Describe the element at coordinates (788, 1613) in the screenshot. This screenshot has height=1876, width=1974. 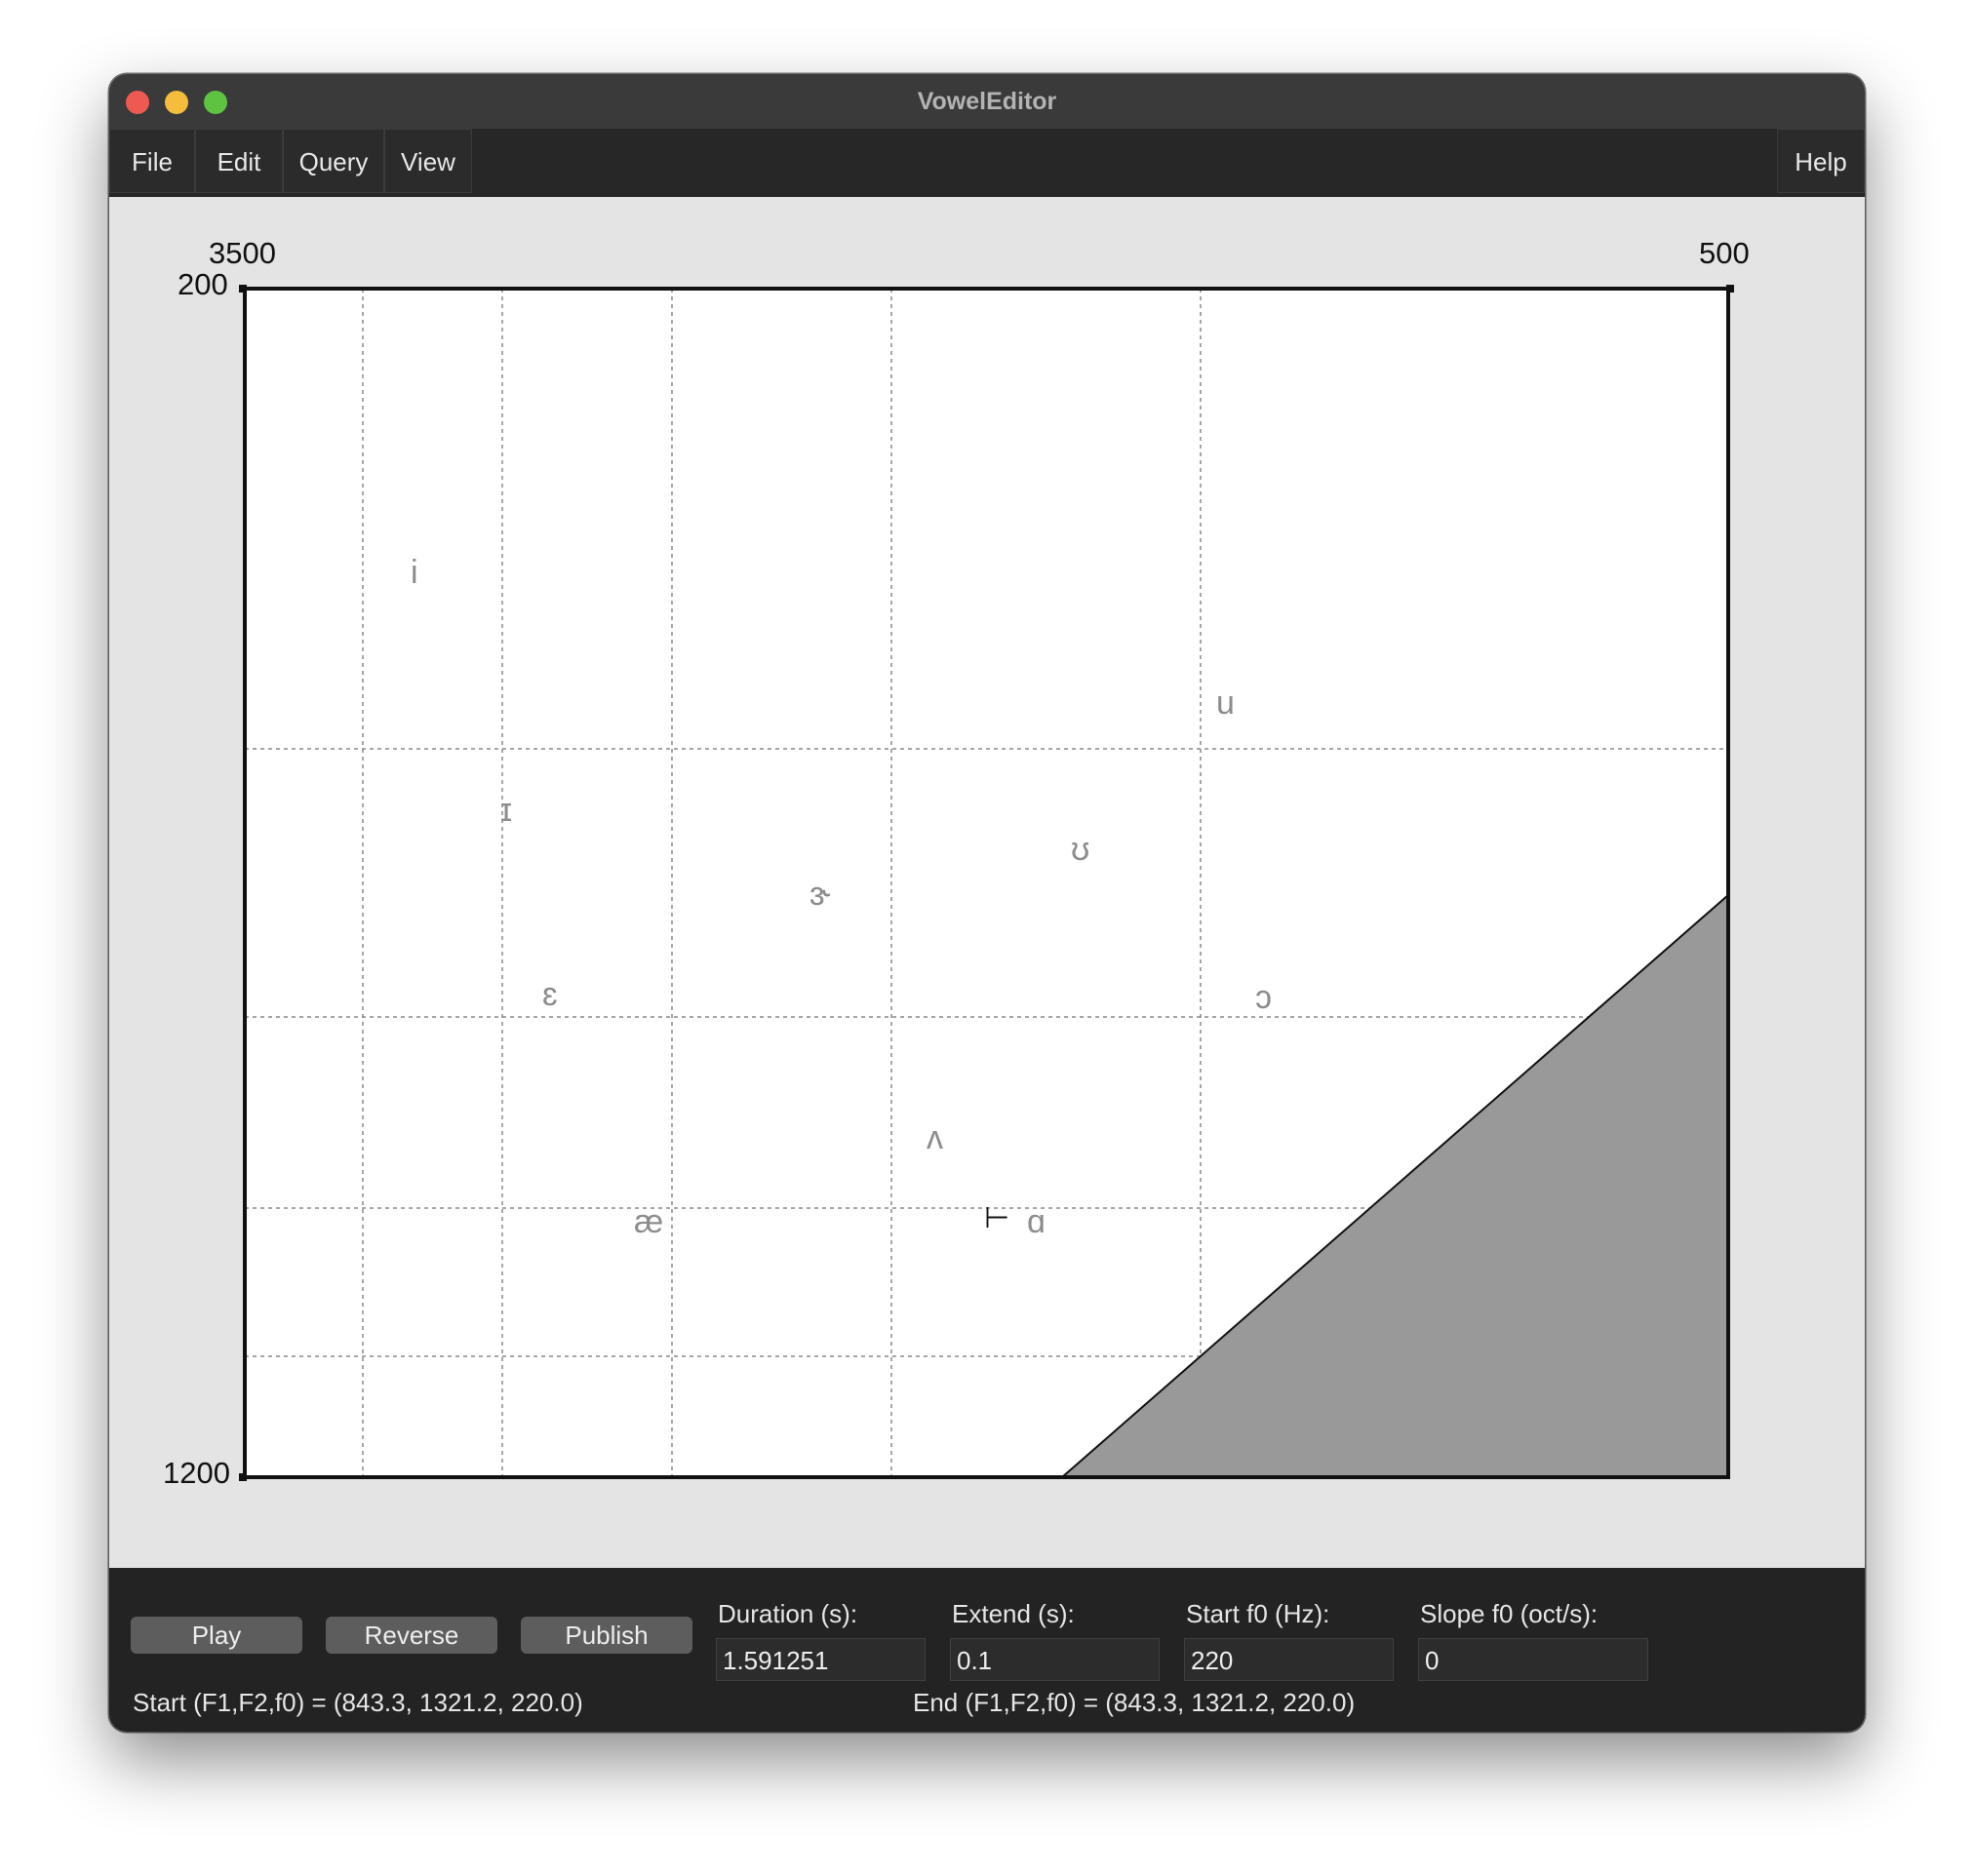
I see `duration-label: Duration (s):` at that location.